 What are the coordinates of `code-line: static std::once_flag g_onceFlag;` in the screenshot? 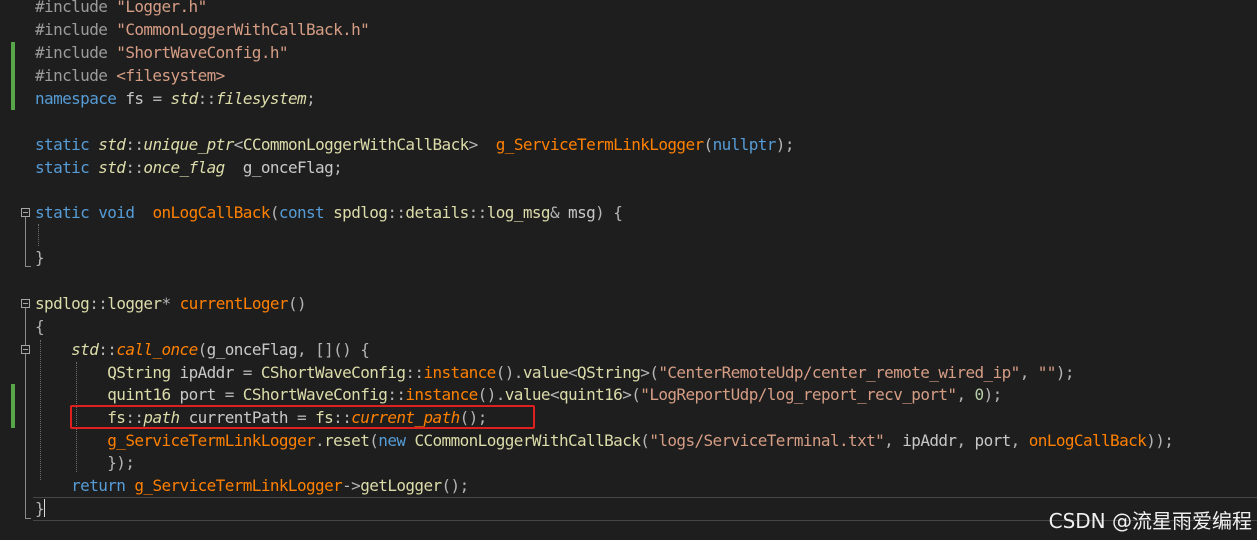 It's located at (189, 167).